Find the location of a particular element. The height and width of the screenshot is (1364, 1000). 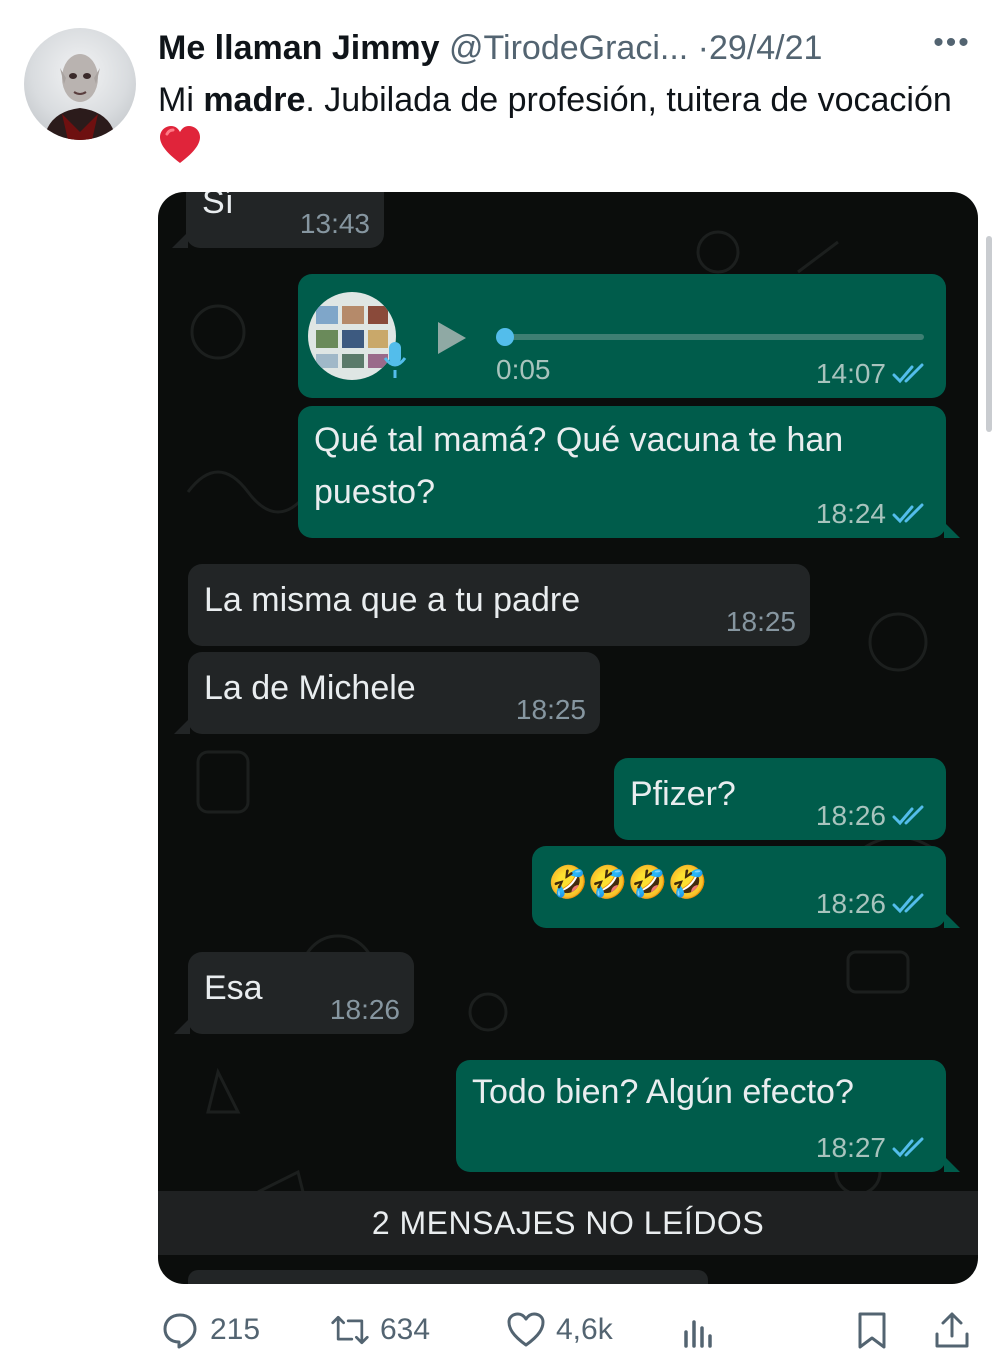

play-icon is located at coordinates (452, 338).